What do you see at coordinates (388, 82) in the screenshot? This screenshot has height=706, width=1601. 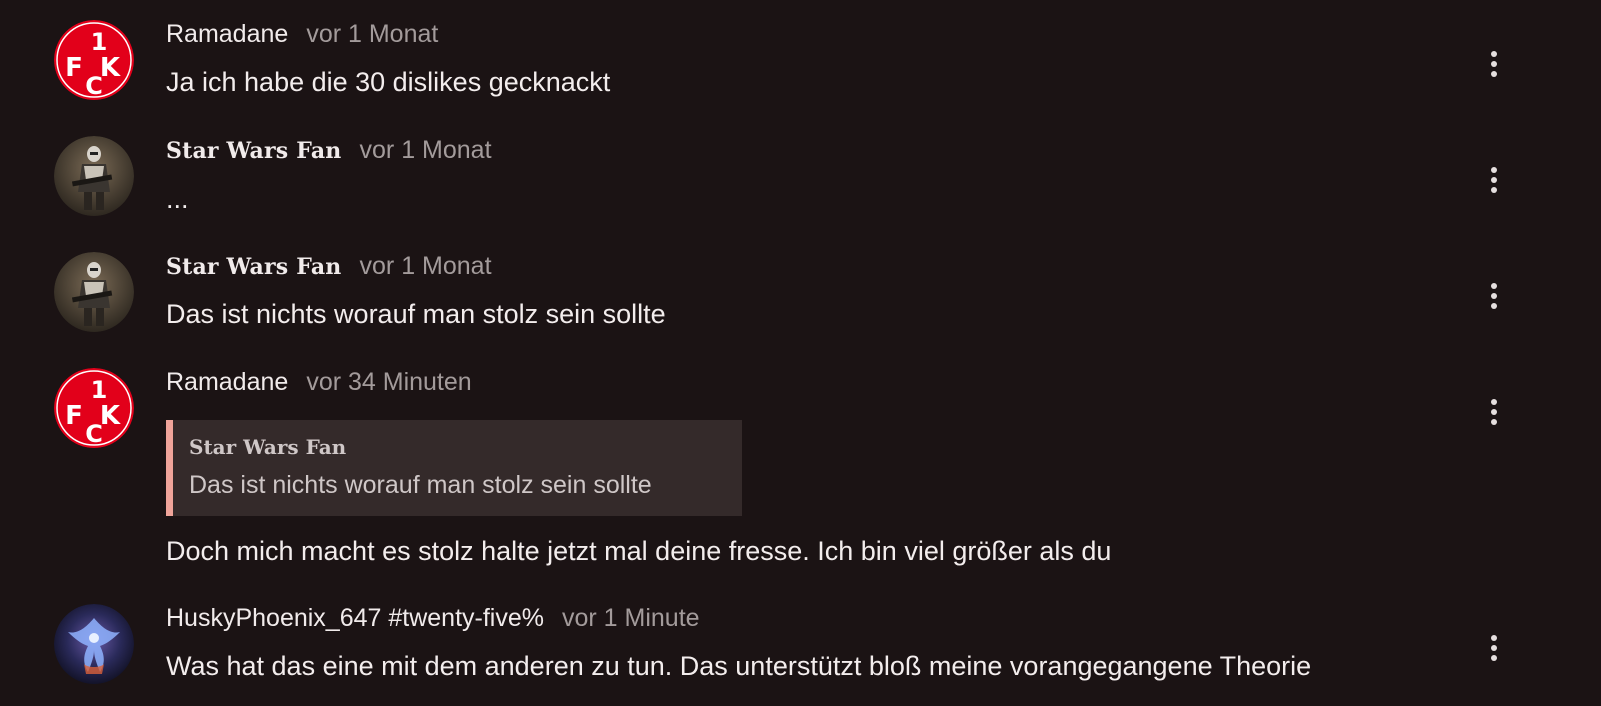 I see `comment-text: Ja ich habe die 30 dislikes gecknackt` at bounding box center [388, 82].